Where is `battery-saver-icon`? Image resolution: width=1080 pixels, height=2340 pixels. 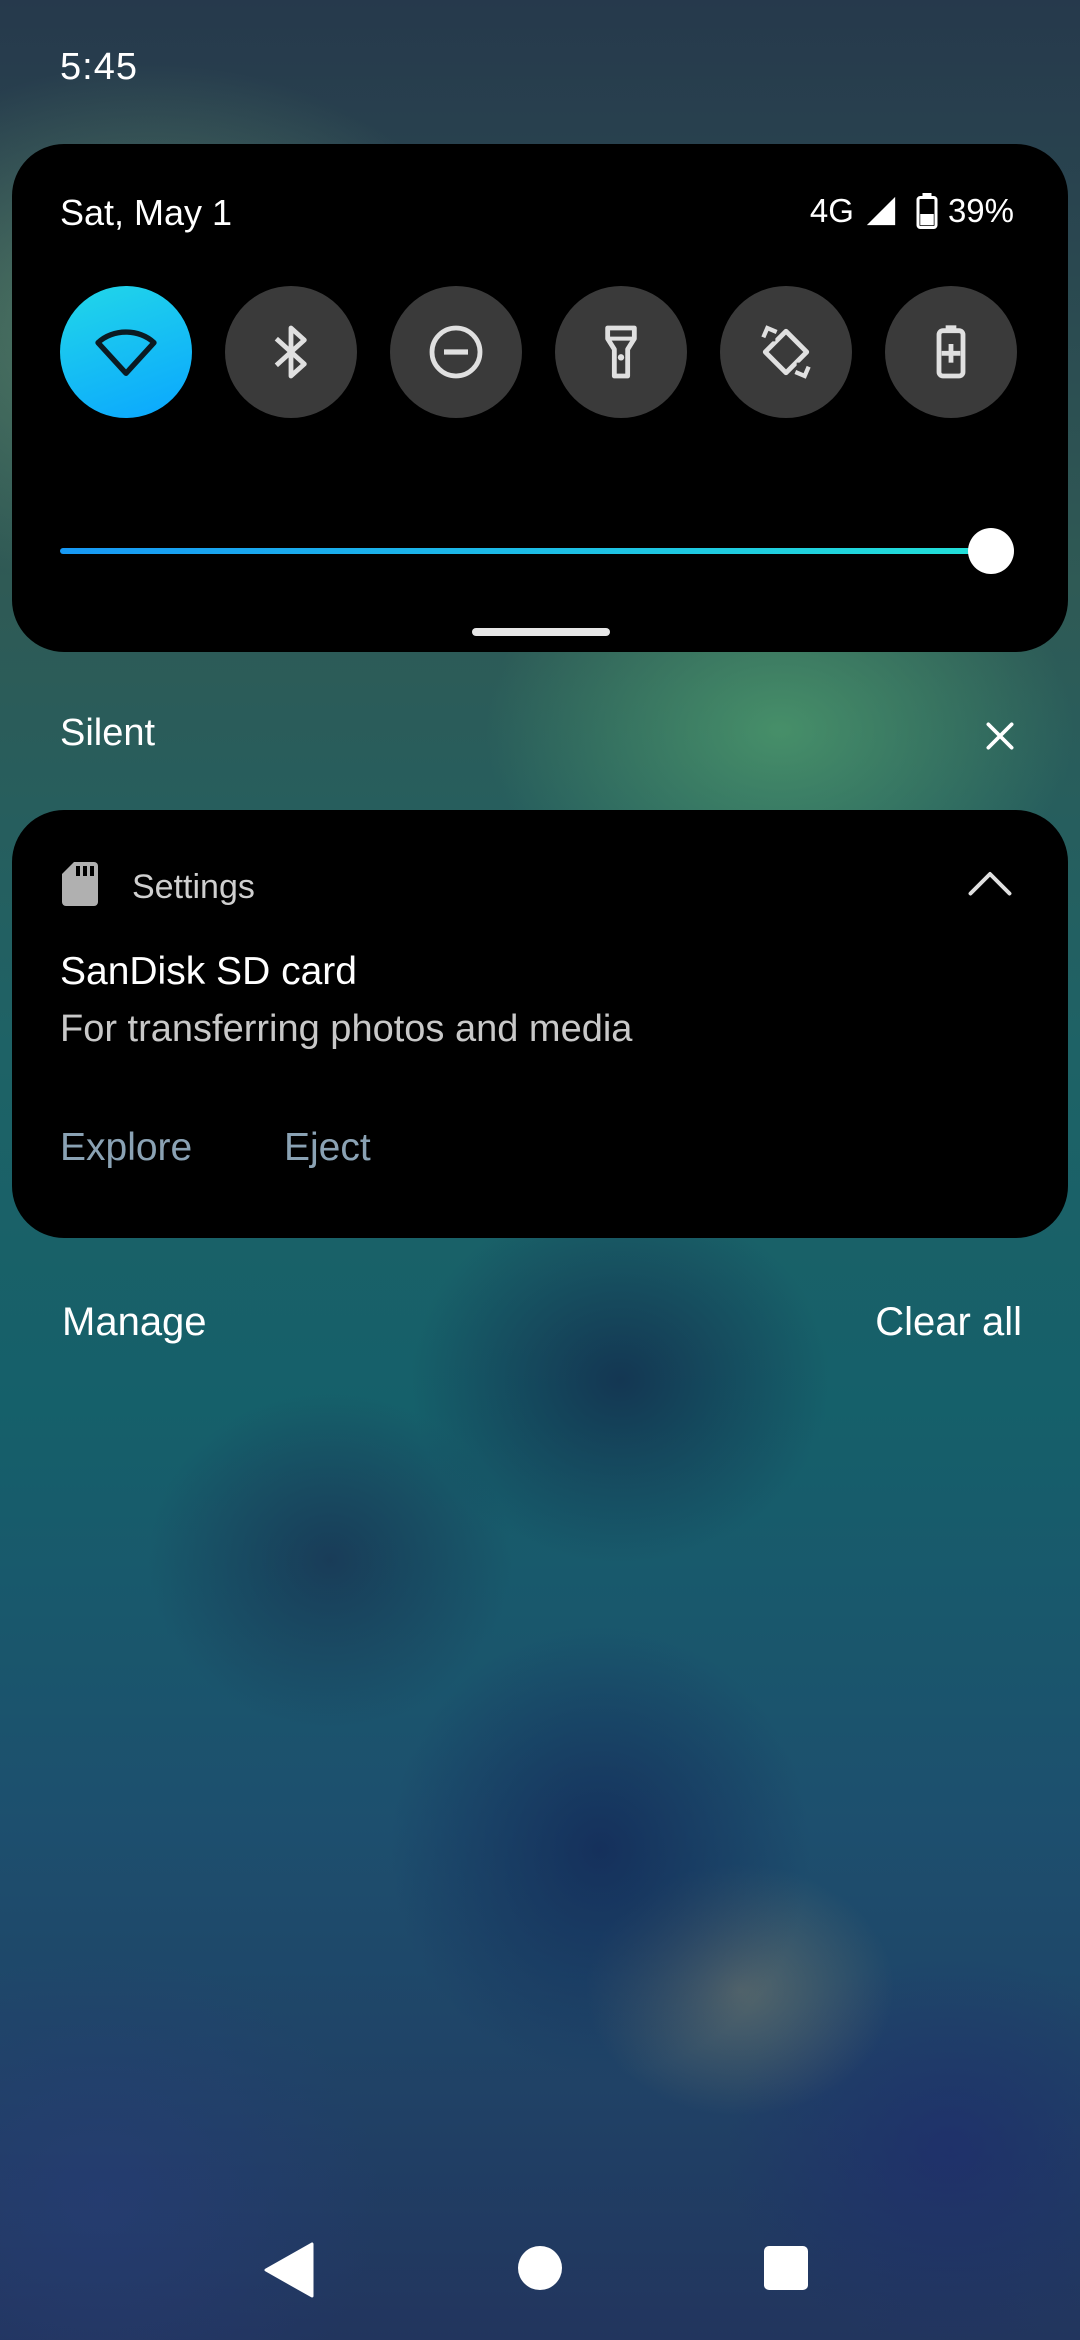
battery-saver-icon is located at coordinates (951, 352).